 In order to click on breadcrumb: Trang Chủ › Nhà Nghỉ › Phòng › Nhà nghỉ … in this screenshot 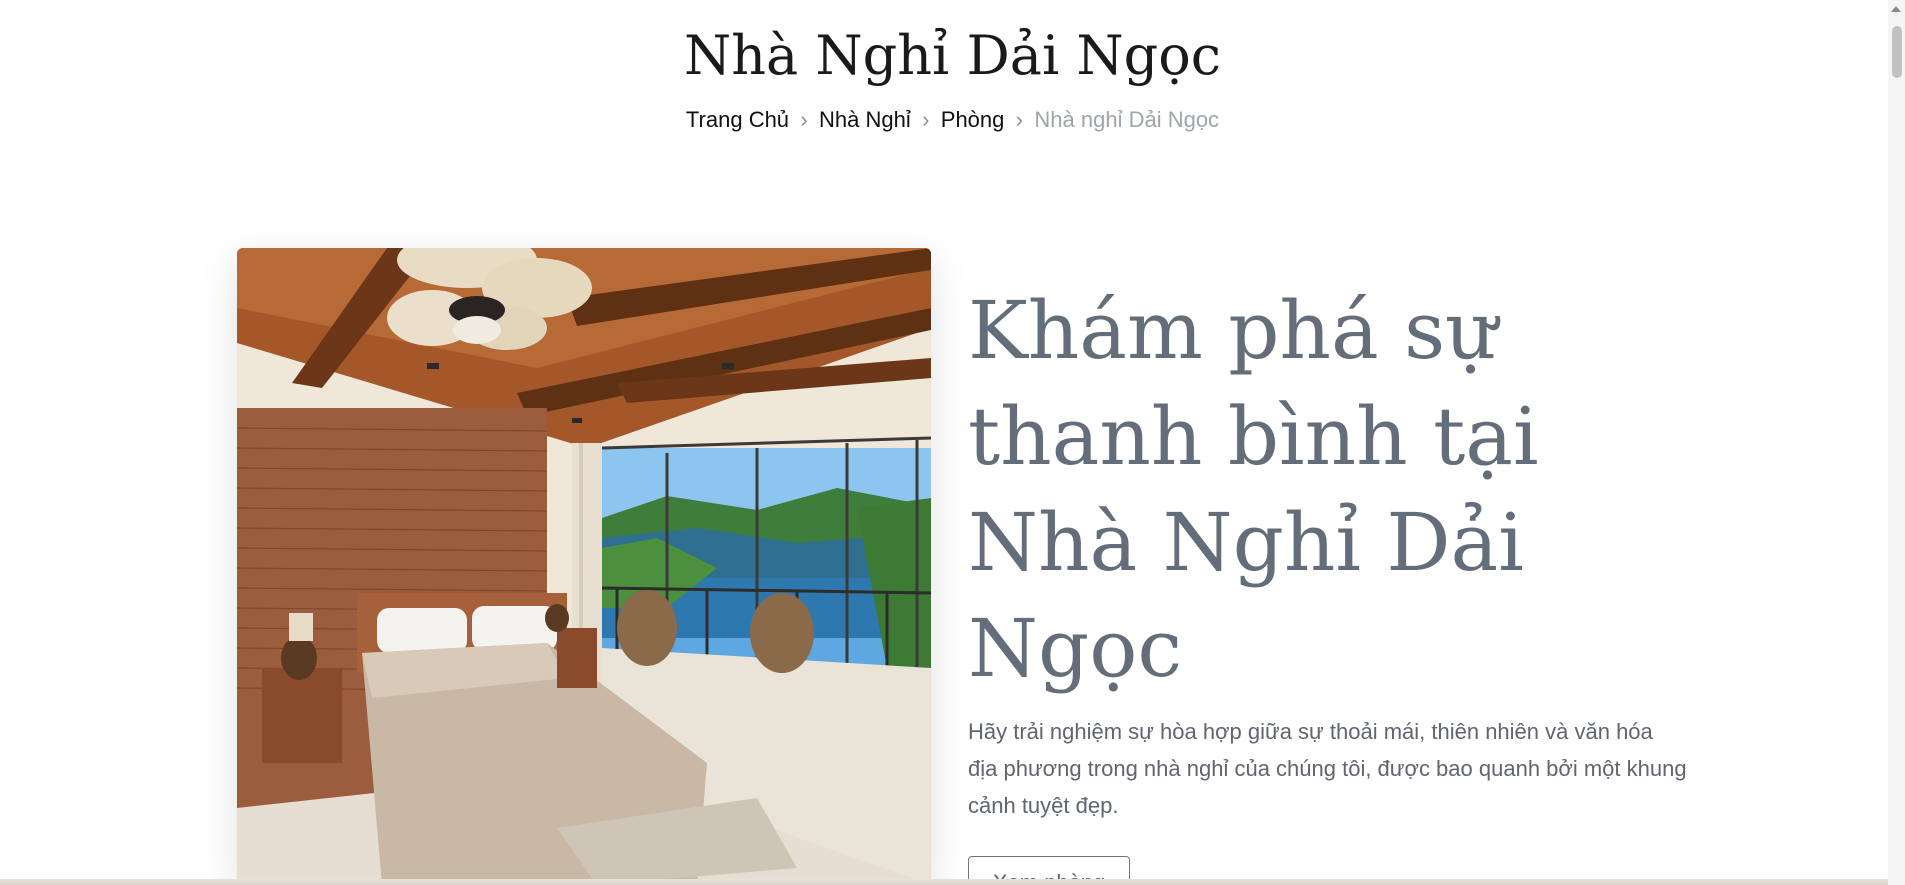, I will do `click(952, 120)`.